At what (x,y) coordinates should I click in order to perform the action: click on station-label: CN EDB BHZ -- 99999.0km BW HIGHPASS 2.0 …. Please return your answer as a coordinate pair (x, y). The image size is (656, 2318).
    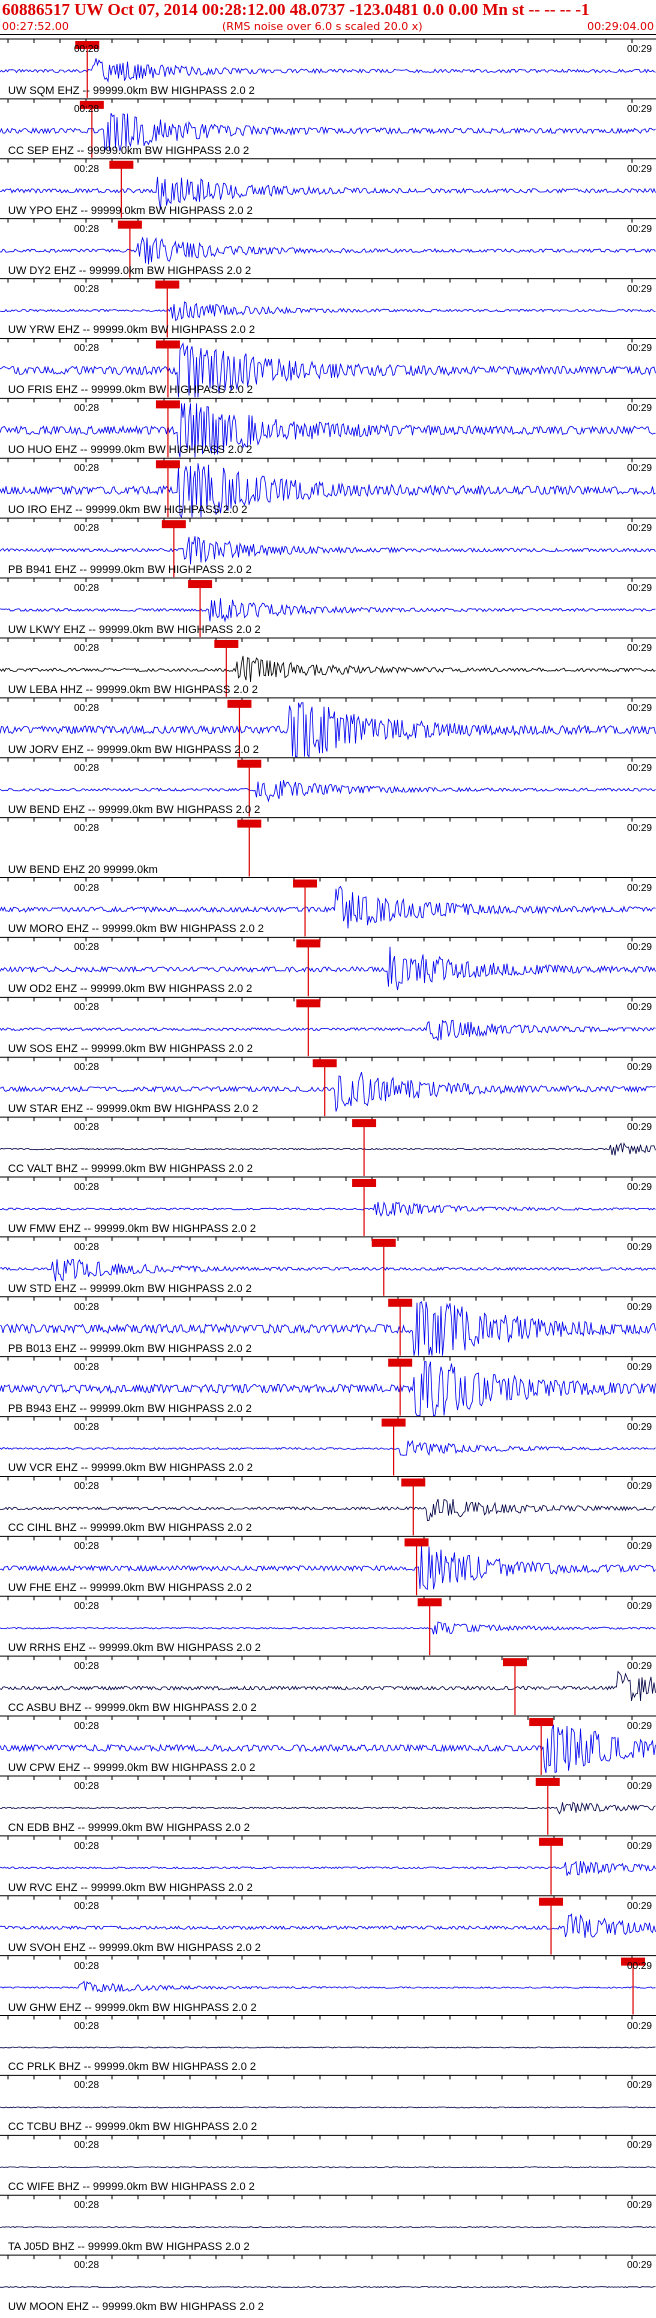
    Looking at the image, I should click on (129, 1827).